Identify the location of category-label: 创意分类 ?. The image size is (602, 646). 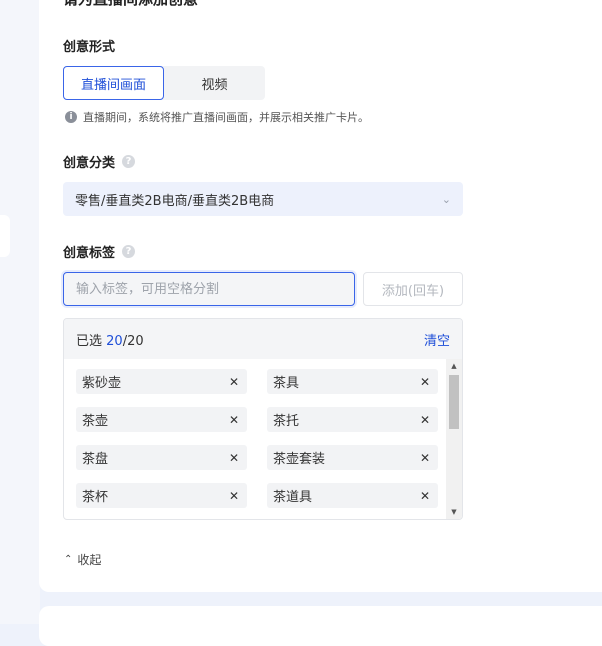
(99, 161).